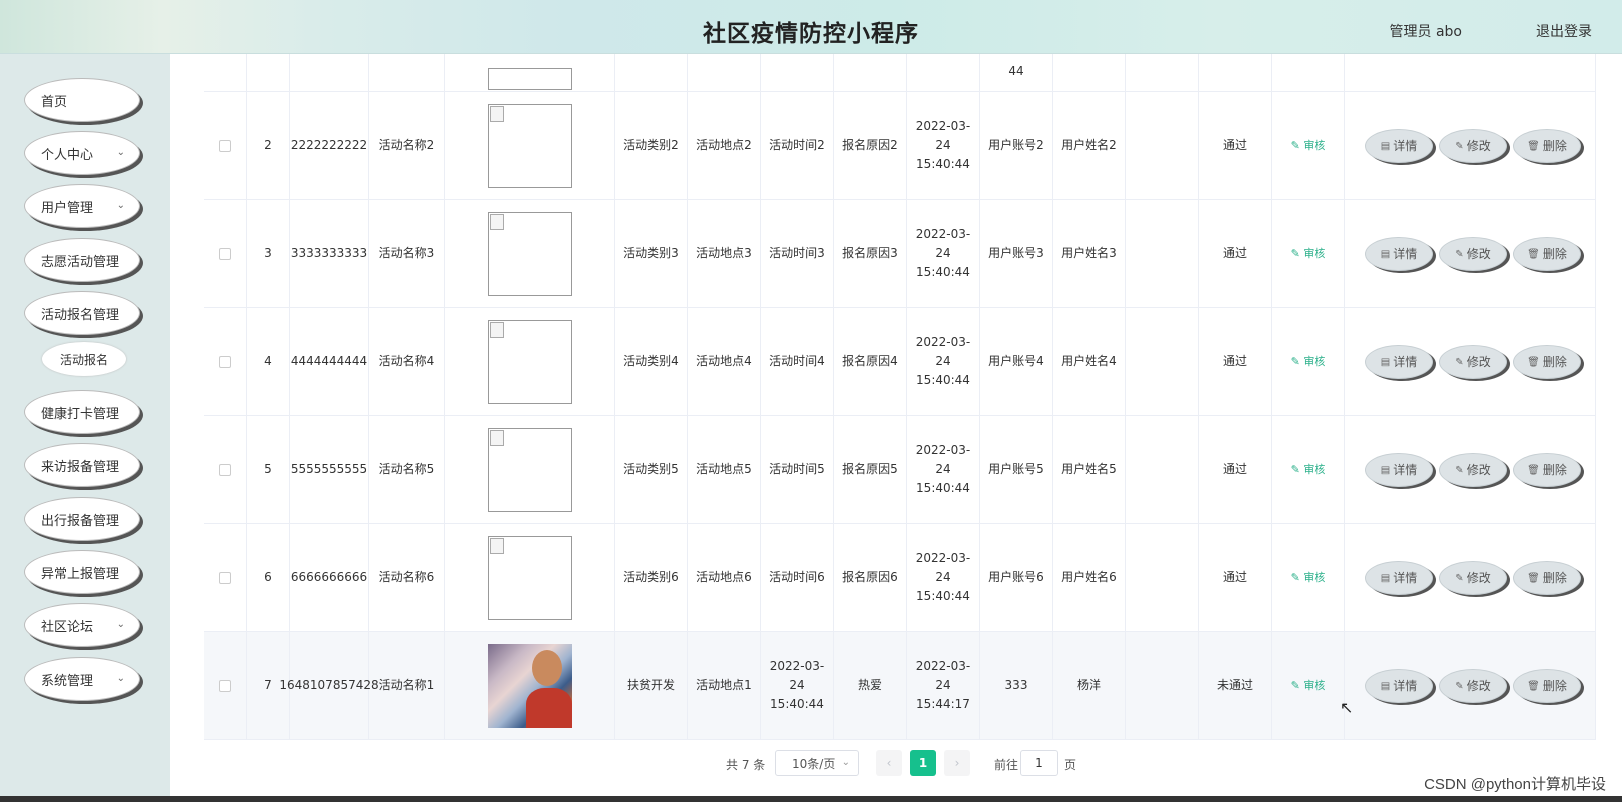 The image size is (1622, 802). Describe the element at coordinates (1016, 72) in the screenshot. I see `table-cell: 44` at that location.